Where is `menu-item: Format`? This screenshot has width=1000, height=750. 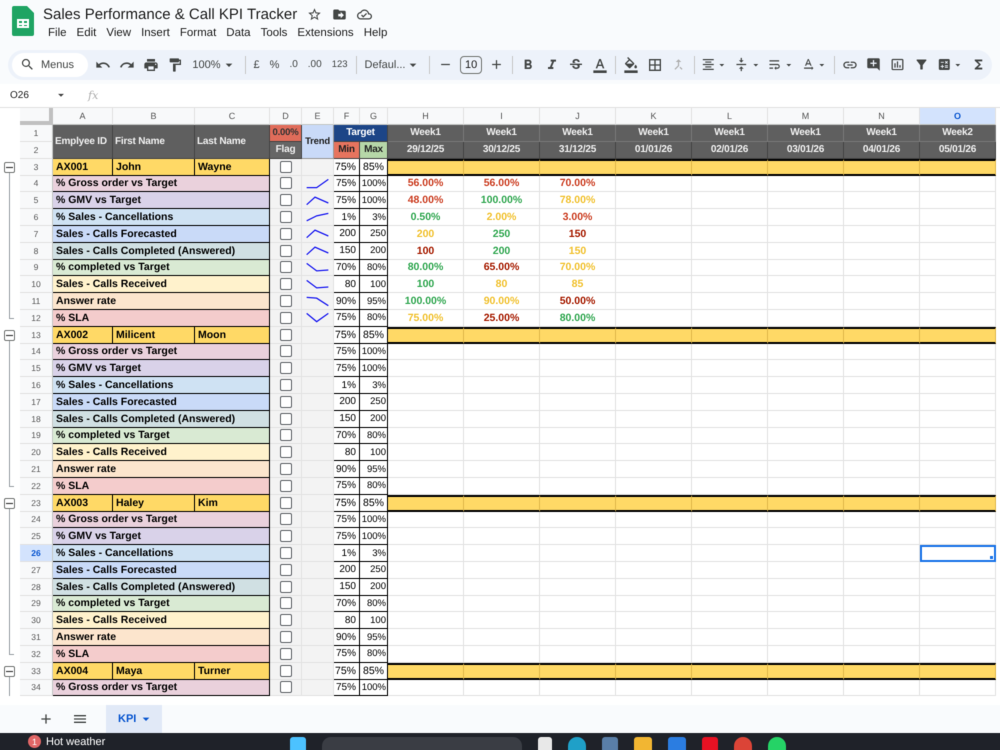 menu-item: Format is located at coordinates (198, 33).